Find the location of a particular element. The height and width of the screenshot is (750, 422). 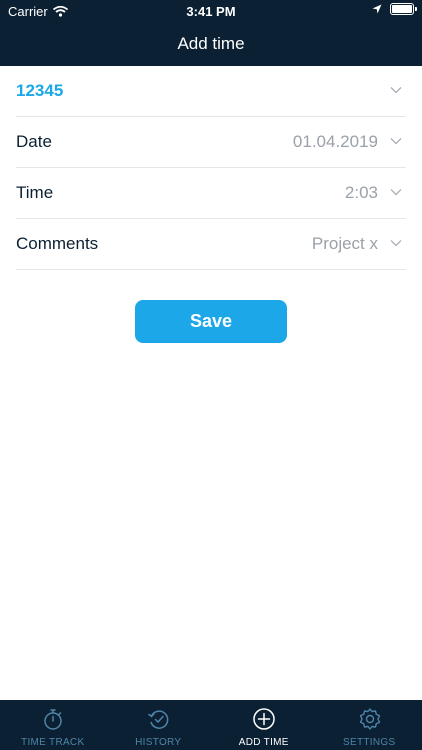

page-title: Add time is located at coordinates (211, 43).